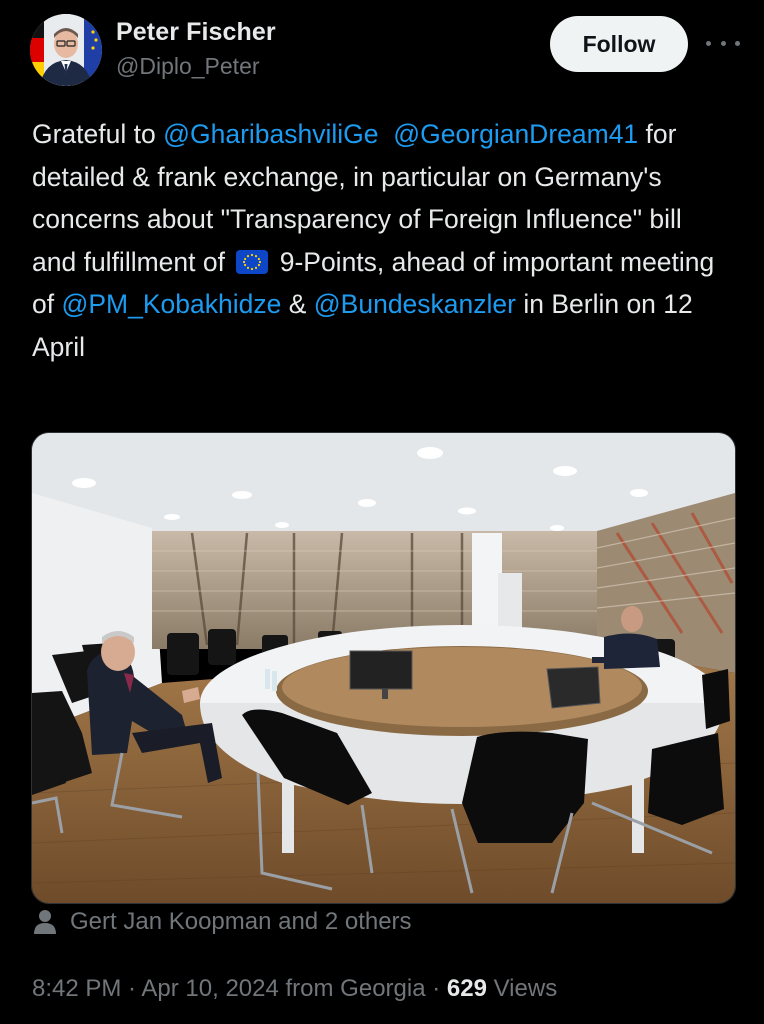 This screenshot has height=1024, width=764. I want to click on tweet-text-segment: Grateful to, so click(98, 134).